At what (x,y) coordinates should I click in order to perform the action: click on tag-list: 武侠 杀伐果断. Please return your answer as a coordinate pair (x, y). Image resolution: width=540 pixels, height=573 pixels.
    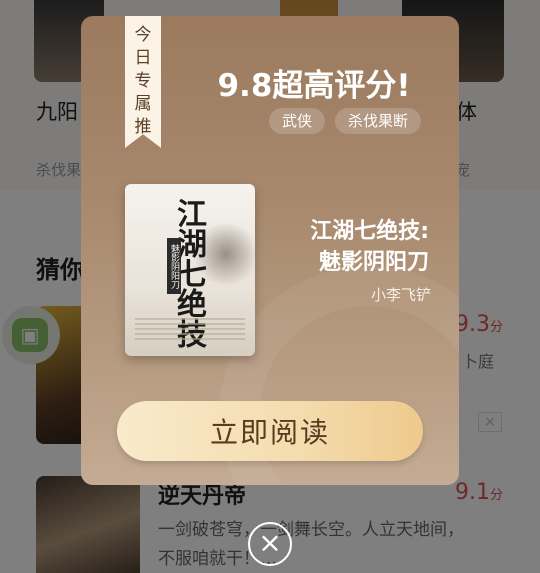
    Looking at the image, I should click on (345, 121).